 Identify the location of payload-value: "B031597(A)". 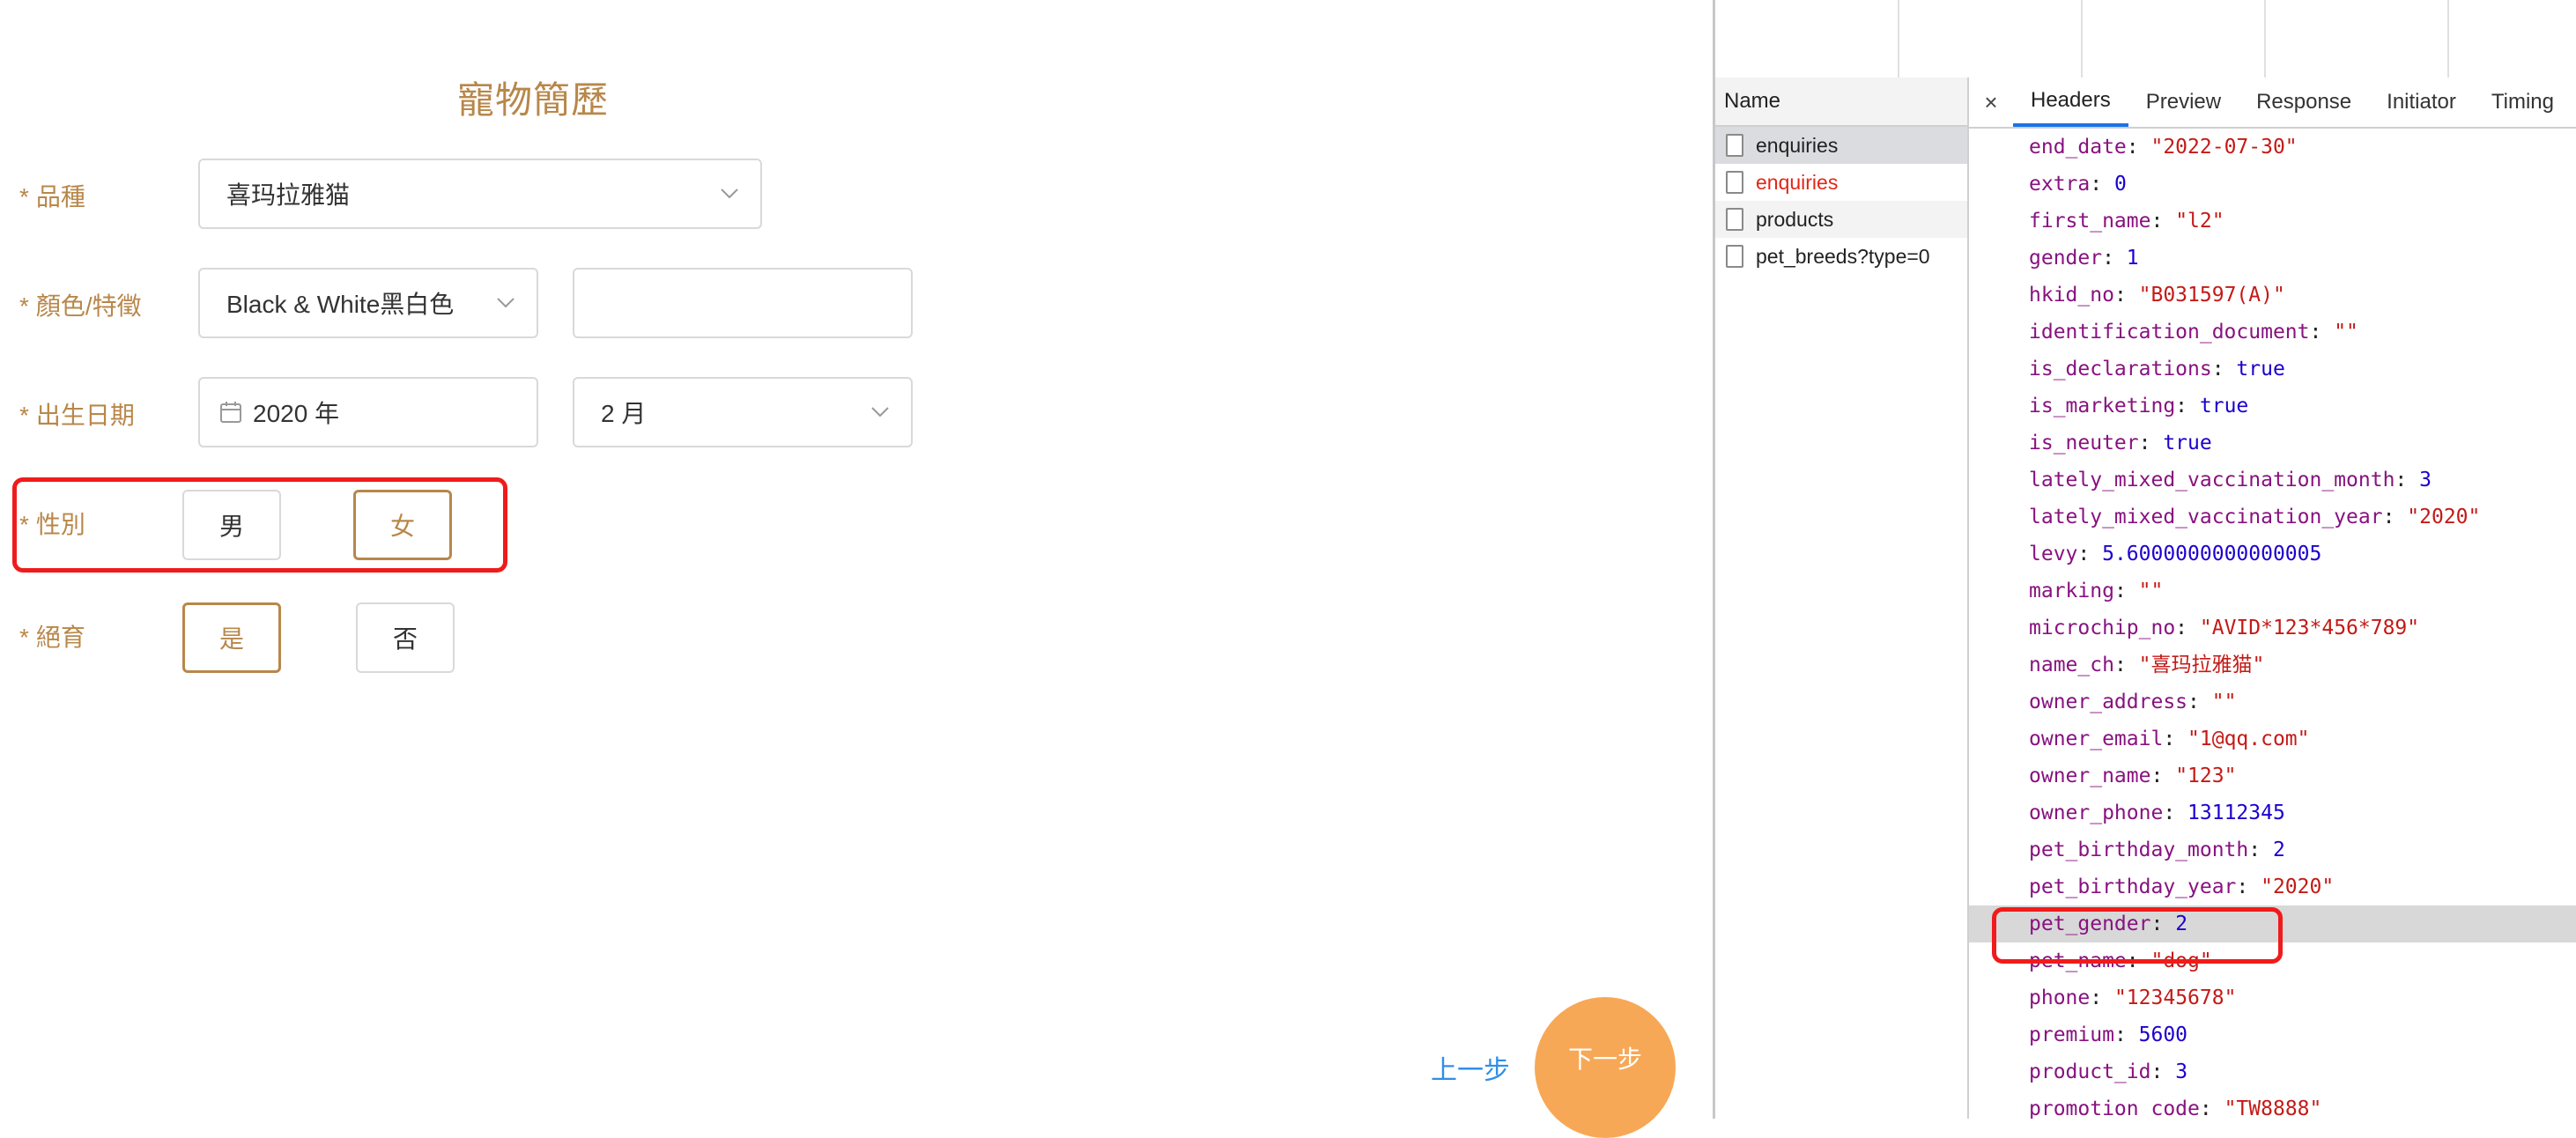
(2211, 295).